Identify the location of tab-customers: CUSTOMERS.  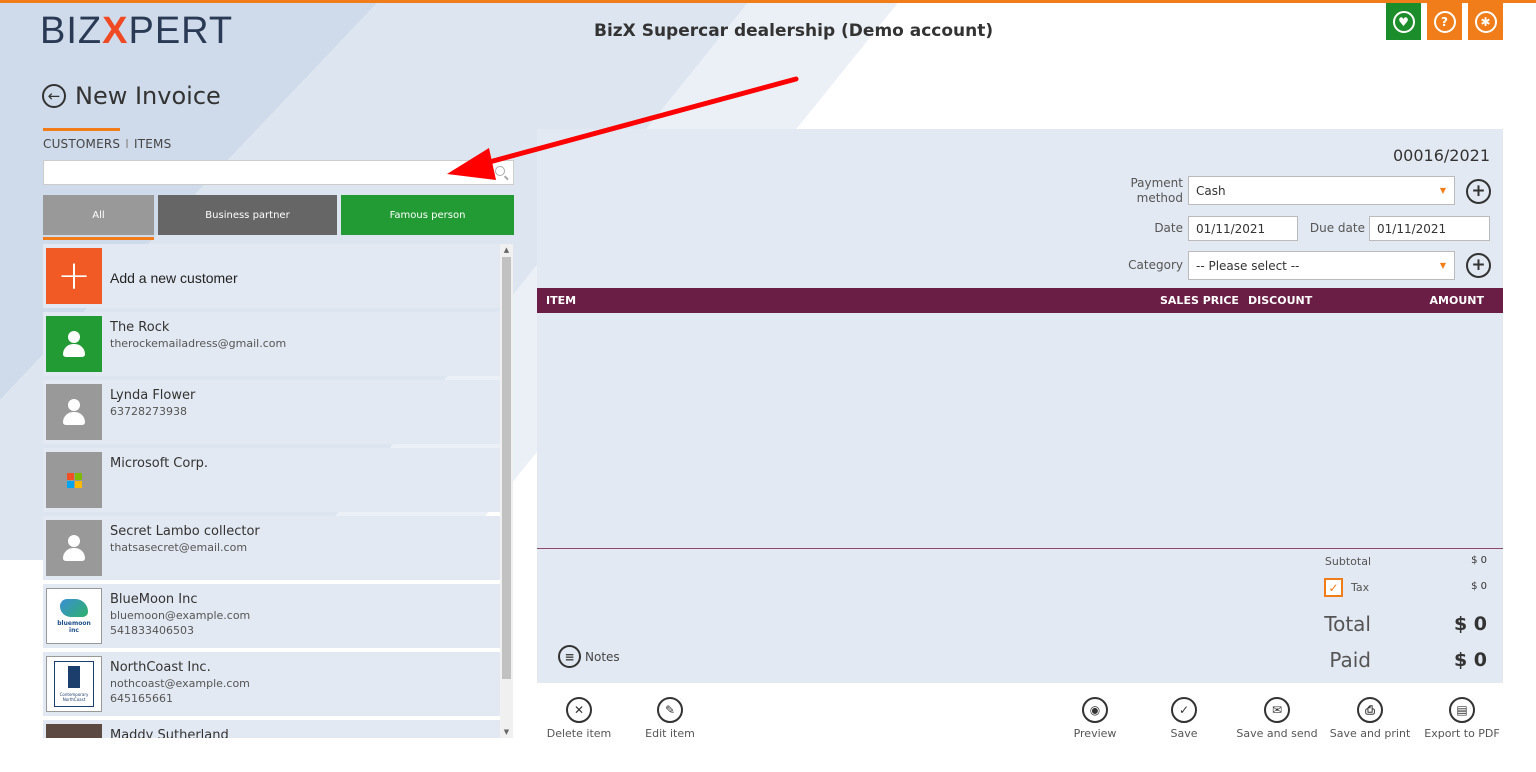
(81, 144).